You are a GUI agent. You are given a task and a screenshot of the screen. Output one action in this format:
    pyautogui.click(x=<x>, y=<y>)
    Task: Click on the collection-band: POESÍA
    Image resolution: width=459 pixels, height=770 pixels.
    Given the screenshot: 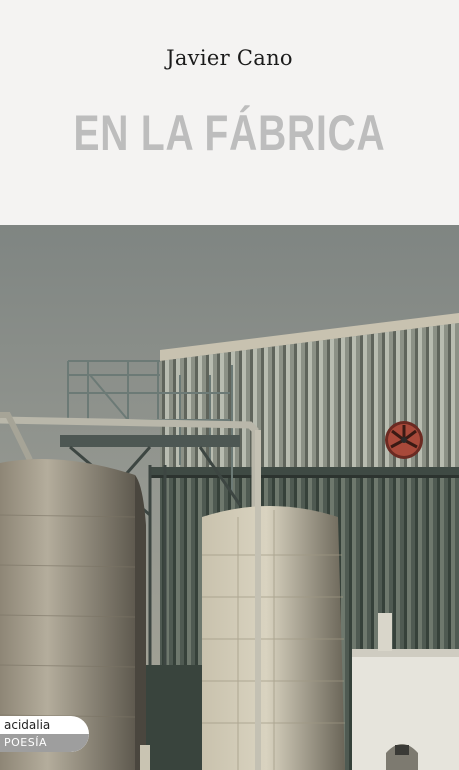 What is the action you would take?
    pyautogui.click(x=44, y=743)
    